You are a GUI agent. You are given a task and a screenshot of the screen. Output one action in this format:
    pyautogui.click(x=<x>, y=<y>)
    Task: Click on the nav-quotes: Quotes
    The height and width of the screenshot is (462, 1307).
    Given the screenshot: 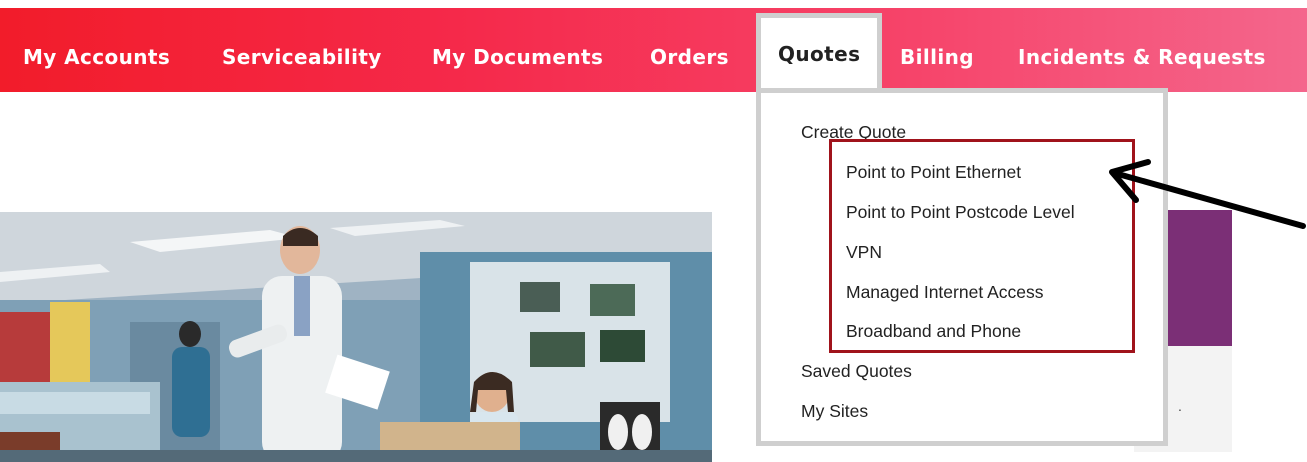 What is the action you would take?
    pyautogui.click(x=819, y=54)
    